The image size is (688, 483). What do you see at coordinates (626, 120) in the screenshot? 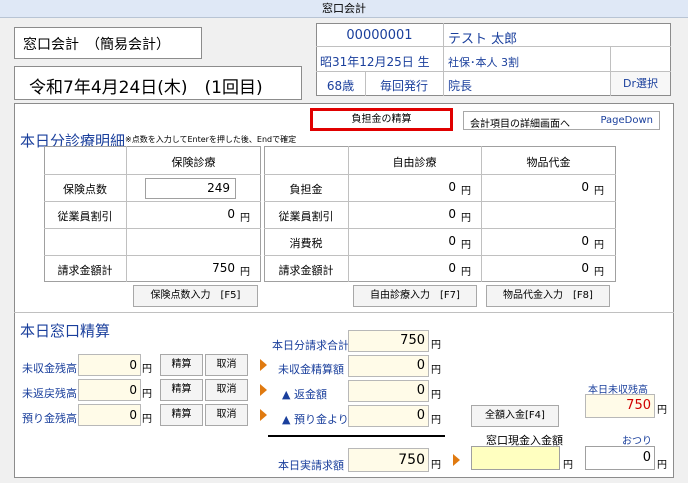
I see `pagedown-key: PageDown` at bounding box center [626, 120].